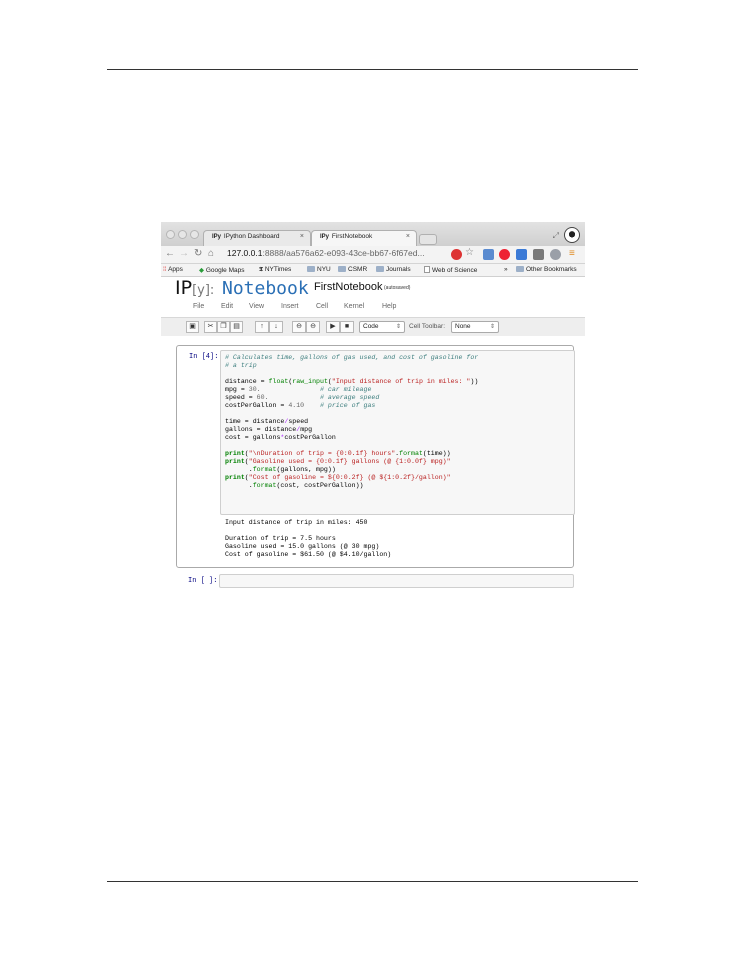 The image size is (744, 961). I want to click on bookmark-google-maps: ◆ Google Maps, so click(221, 270).